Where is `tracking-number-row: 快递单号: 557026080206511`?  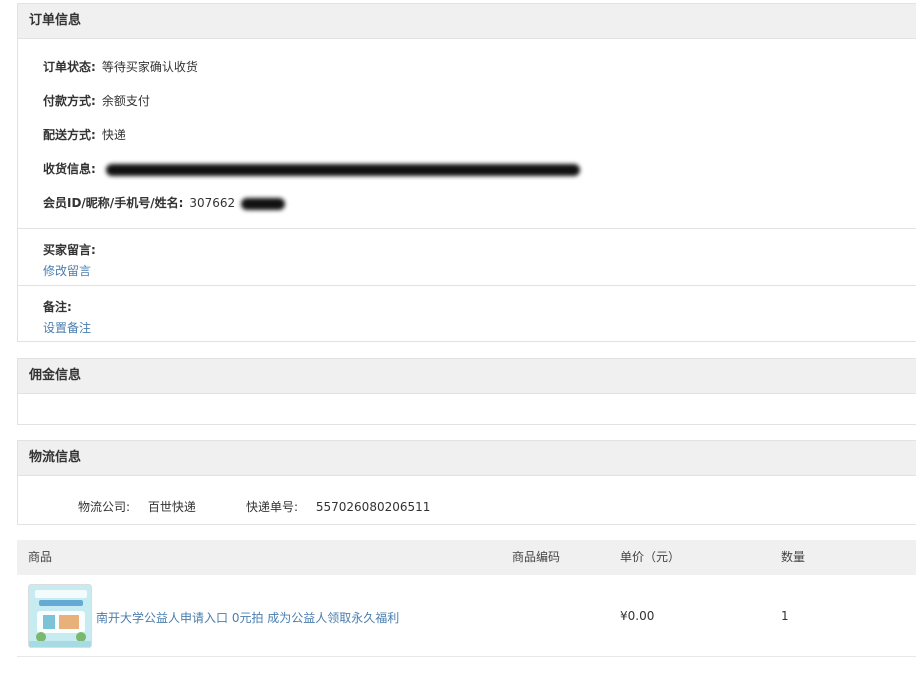
tracking-number-row: 快递单号: 557026080206511 is located at coordinates (338, 506).